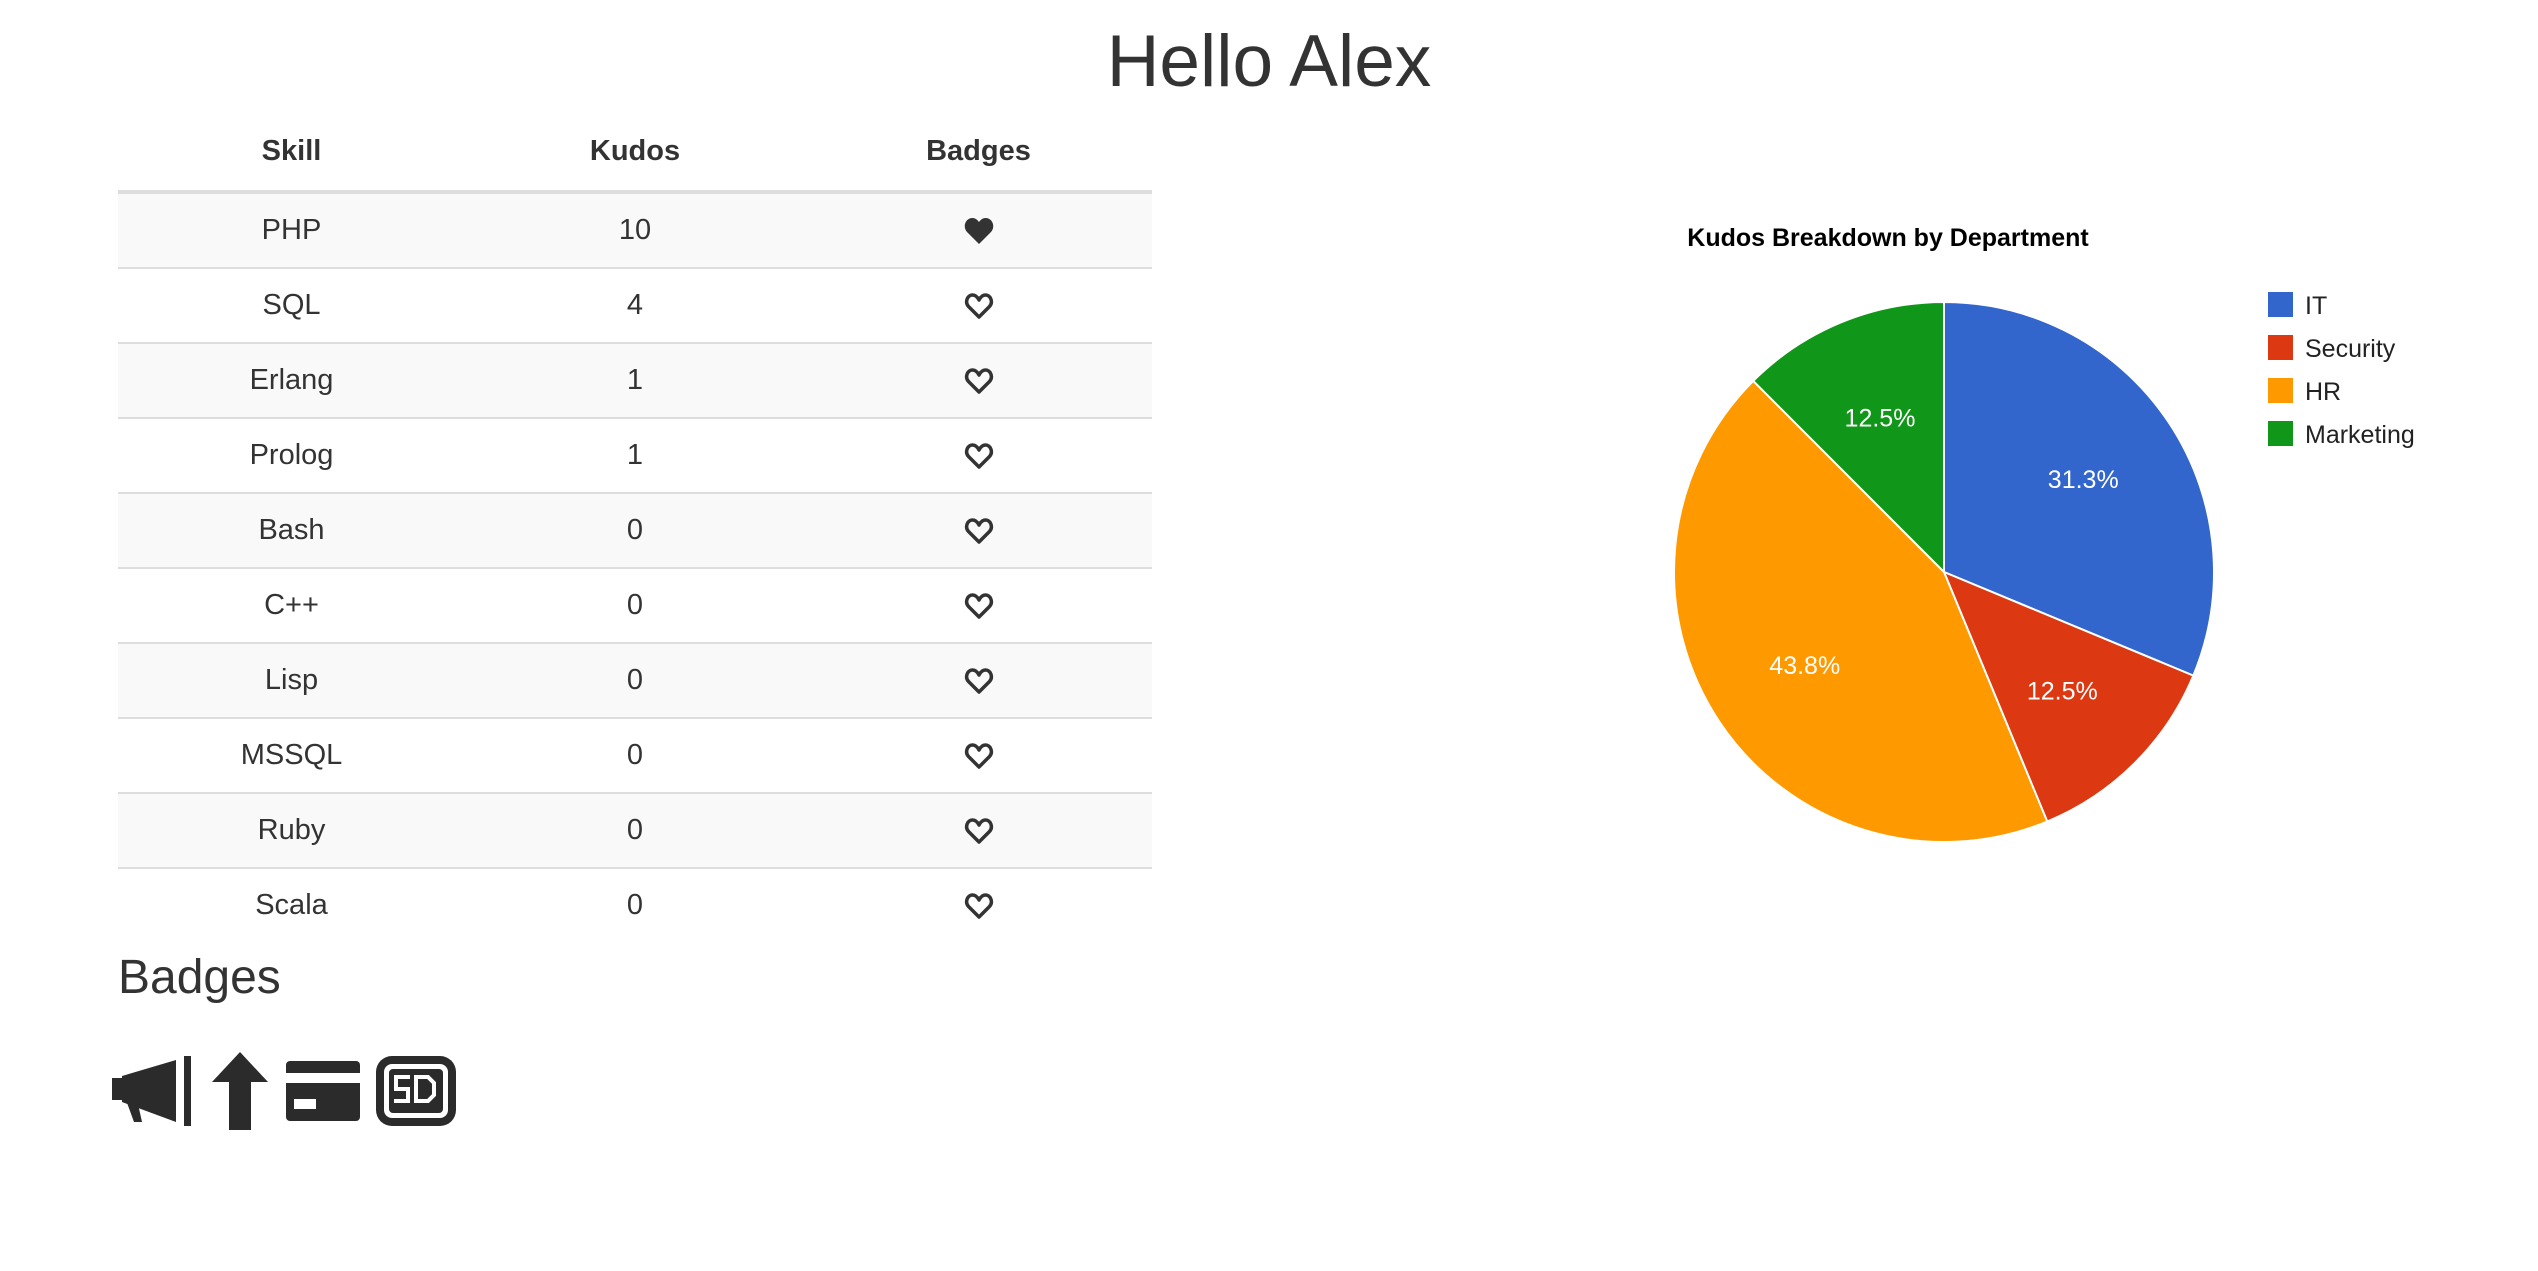 The width and height of the screenshot is (2538, 1271). What do you see at coordinates (2297, 306) in the screenshot?
I see `legend-item-it: IT` at bounding box center [2297, 306].